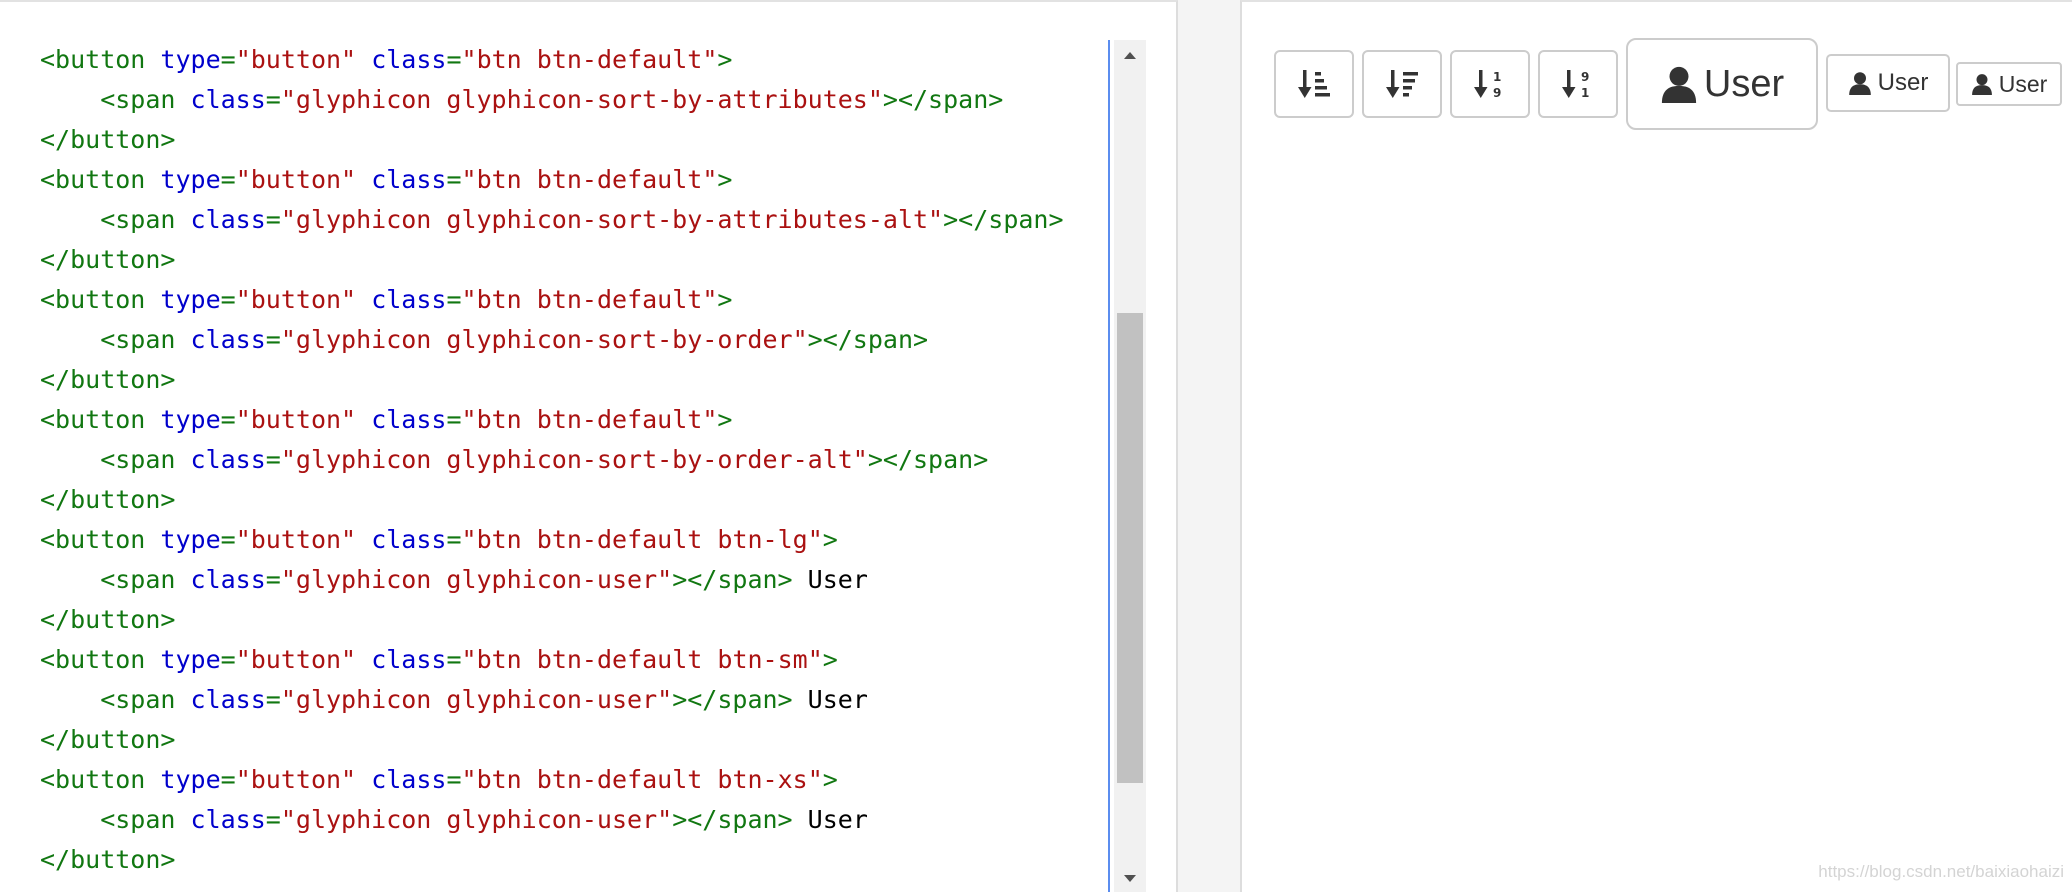  What do you see at coordinates (1888, 83) in the screenshot?
I see `user-small-button: User` at bounding box center [1888, 83].